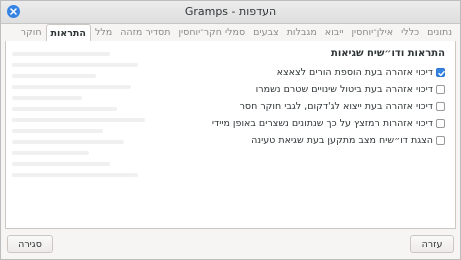 The width and height of the screenshot is (461, 260). Describe the element at coordinates (440, 72) in the screenshot. I see `checkbox-checked` at that location.